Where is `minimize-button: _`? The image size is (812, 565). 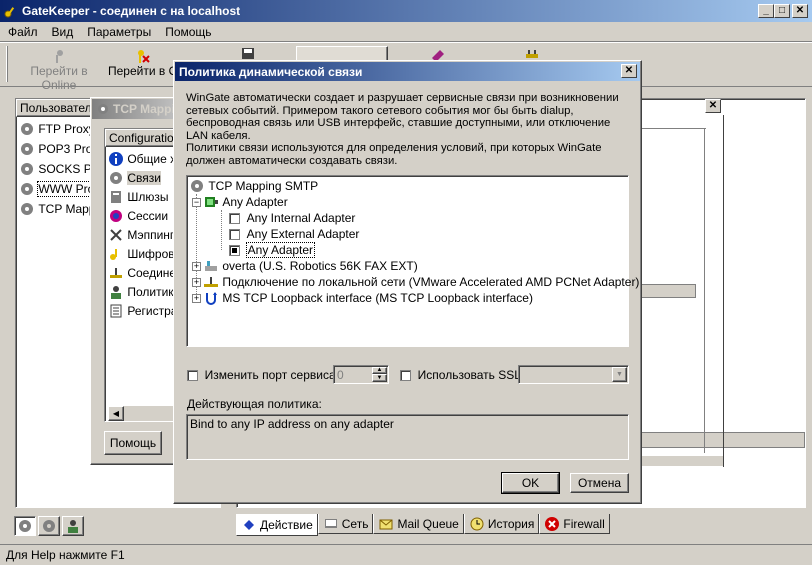
minimize-button: _ is located at coordinates (766, 11).